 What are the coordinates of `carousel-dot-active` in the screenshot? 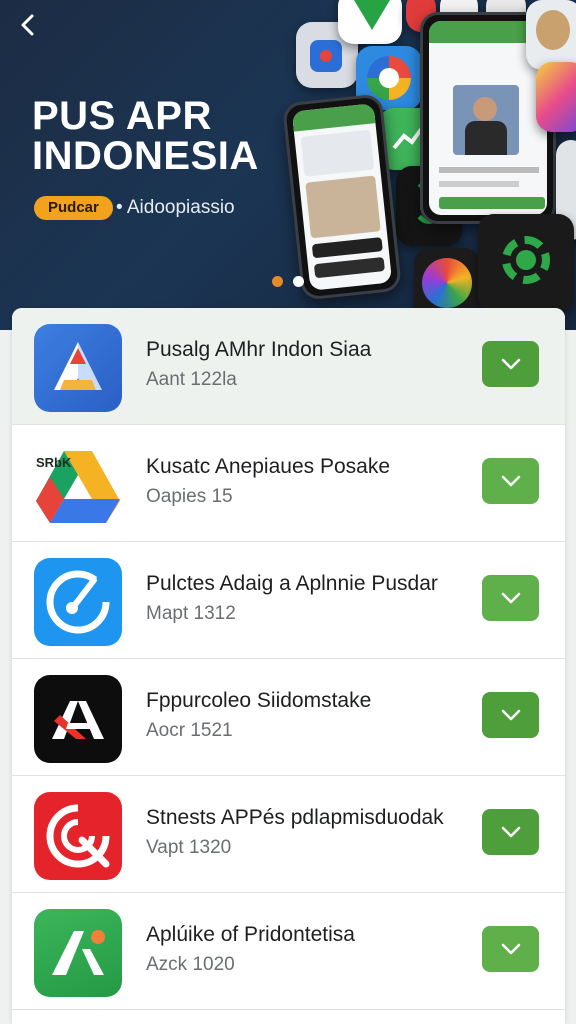 It's located at (277, 281).